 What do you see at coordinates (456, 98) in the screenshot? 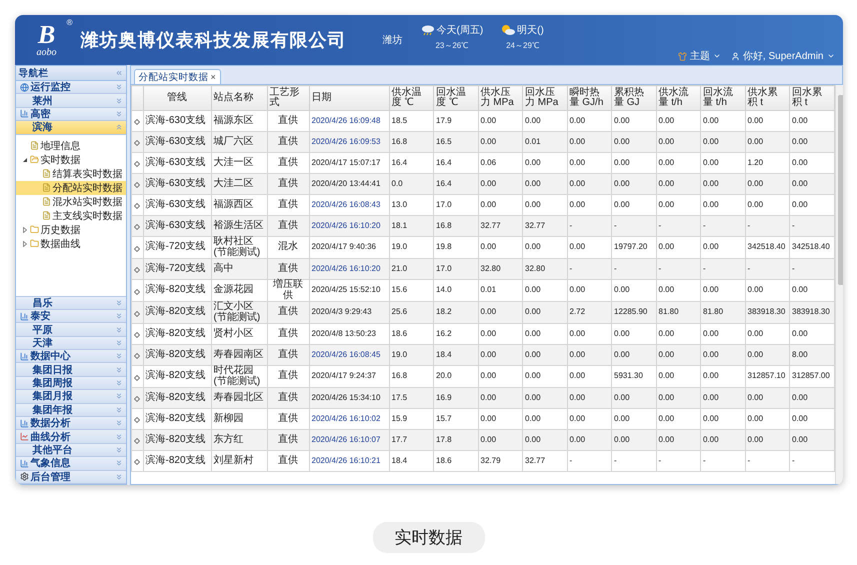
I see `table-header-cell: 回水温度 ℃` at bounding box center [456, 98].